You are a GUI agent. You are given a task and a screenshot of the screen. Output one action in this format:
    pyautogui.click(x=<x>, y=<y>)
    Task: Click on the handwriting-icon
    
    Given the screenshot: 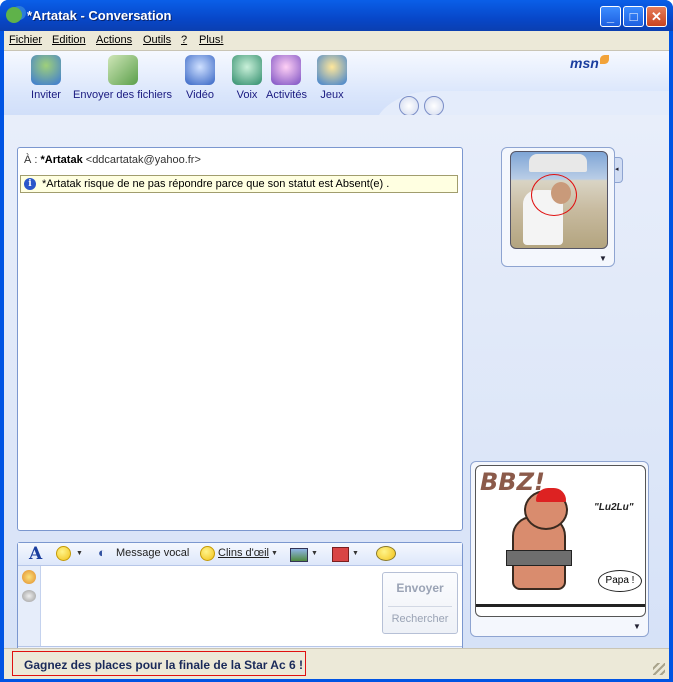 What is the action you would take?
    pyautogui.click(x=29, y=577)
    